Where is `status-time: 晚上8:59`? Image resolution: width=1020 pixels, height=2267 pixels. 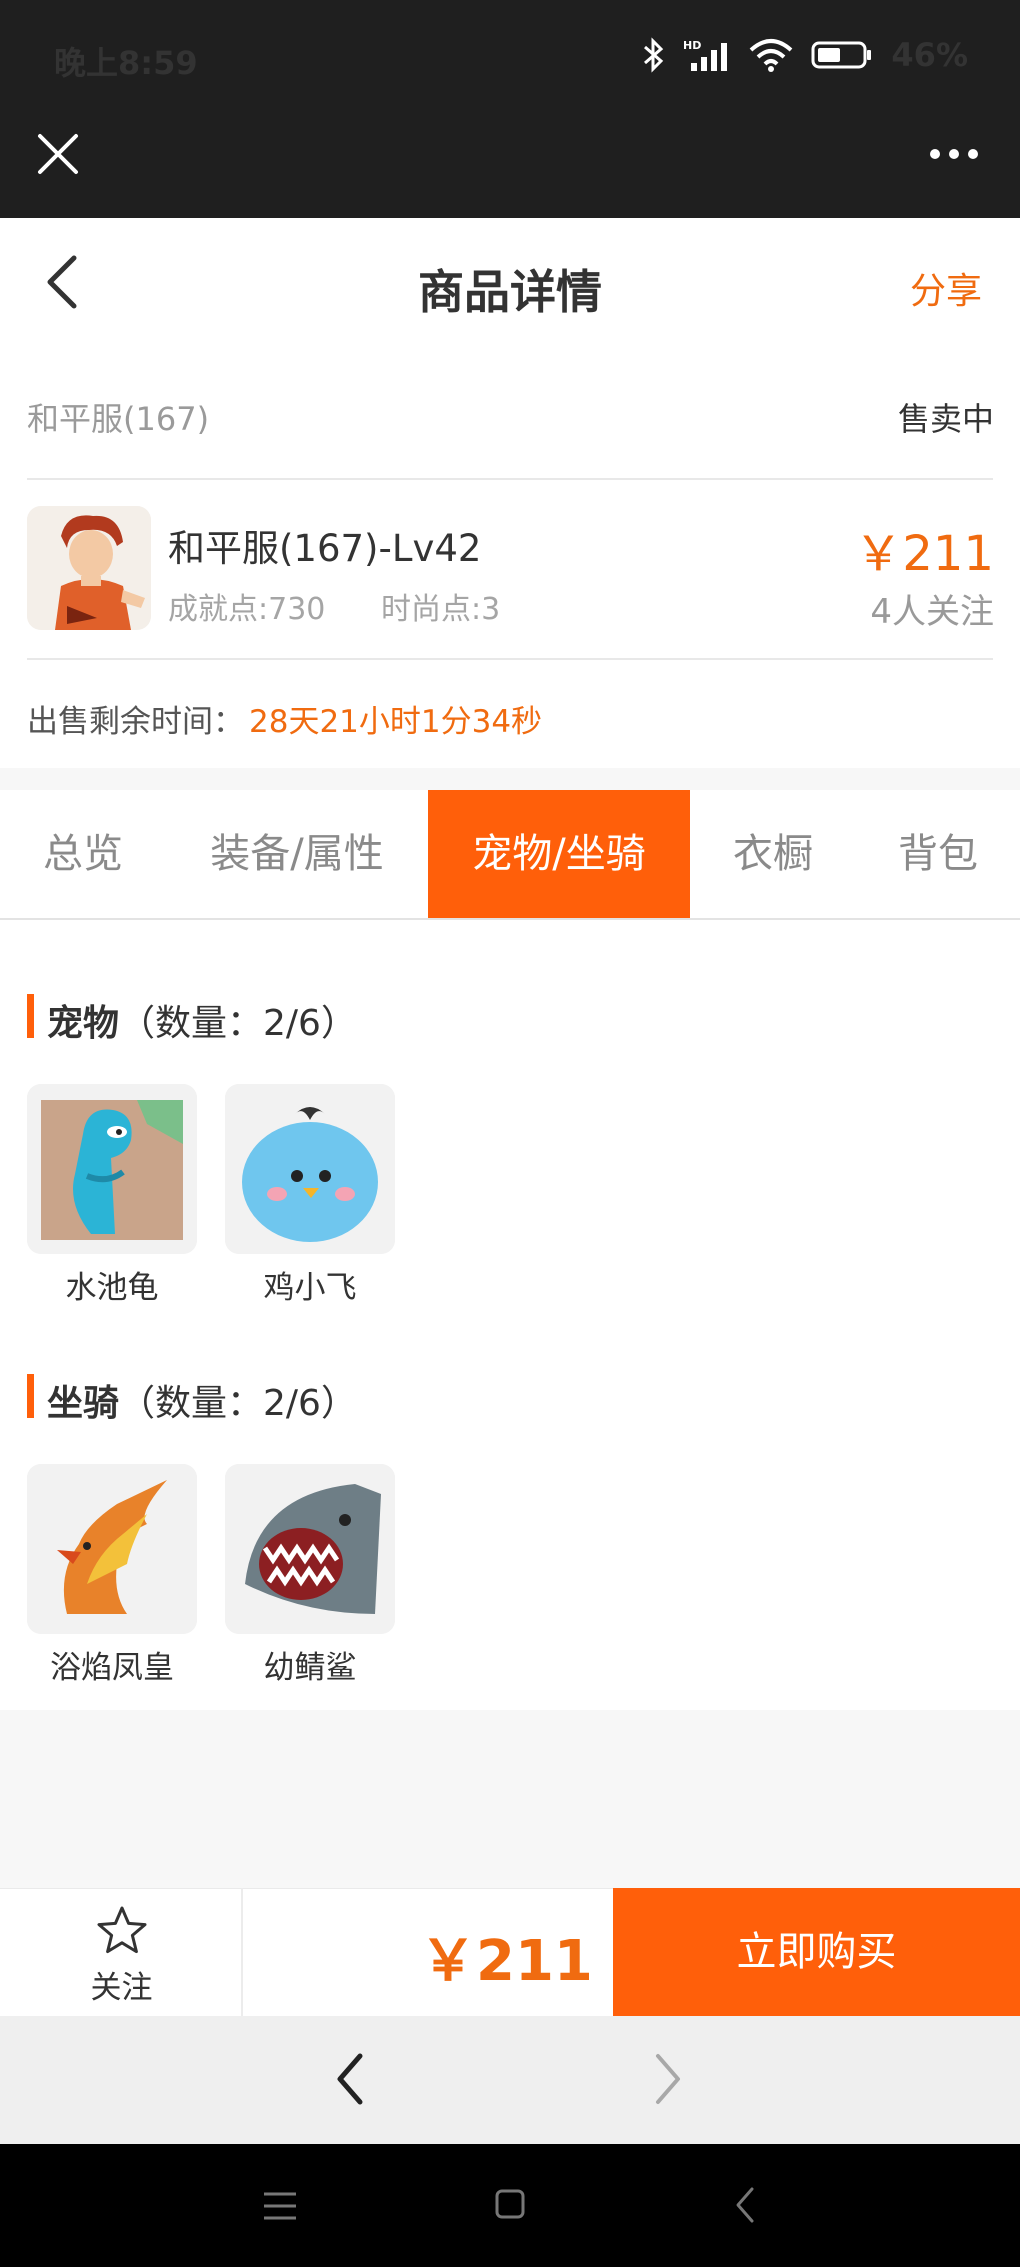
status-time: 晚上8:59 is located at coordinates (126, 63).